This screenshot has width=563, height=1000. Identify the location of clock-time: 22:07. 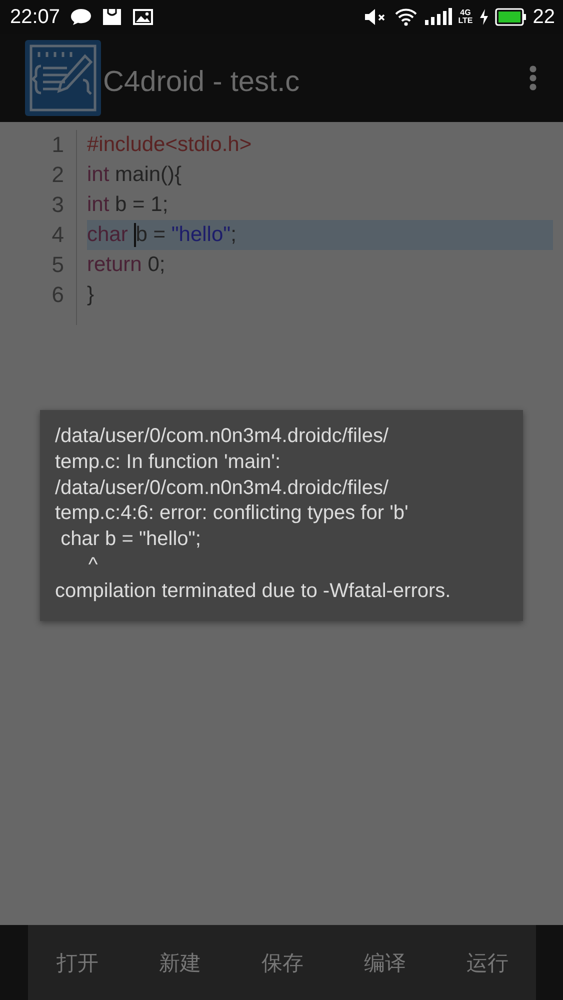
(35, 17).